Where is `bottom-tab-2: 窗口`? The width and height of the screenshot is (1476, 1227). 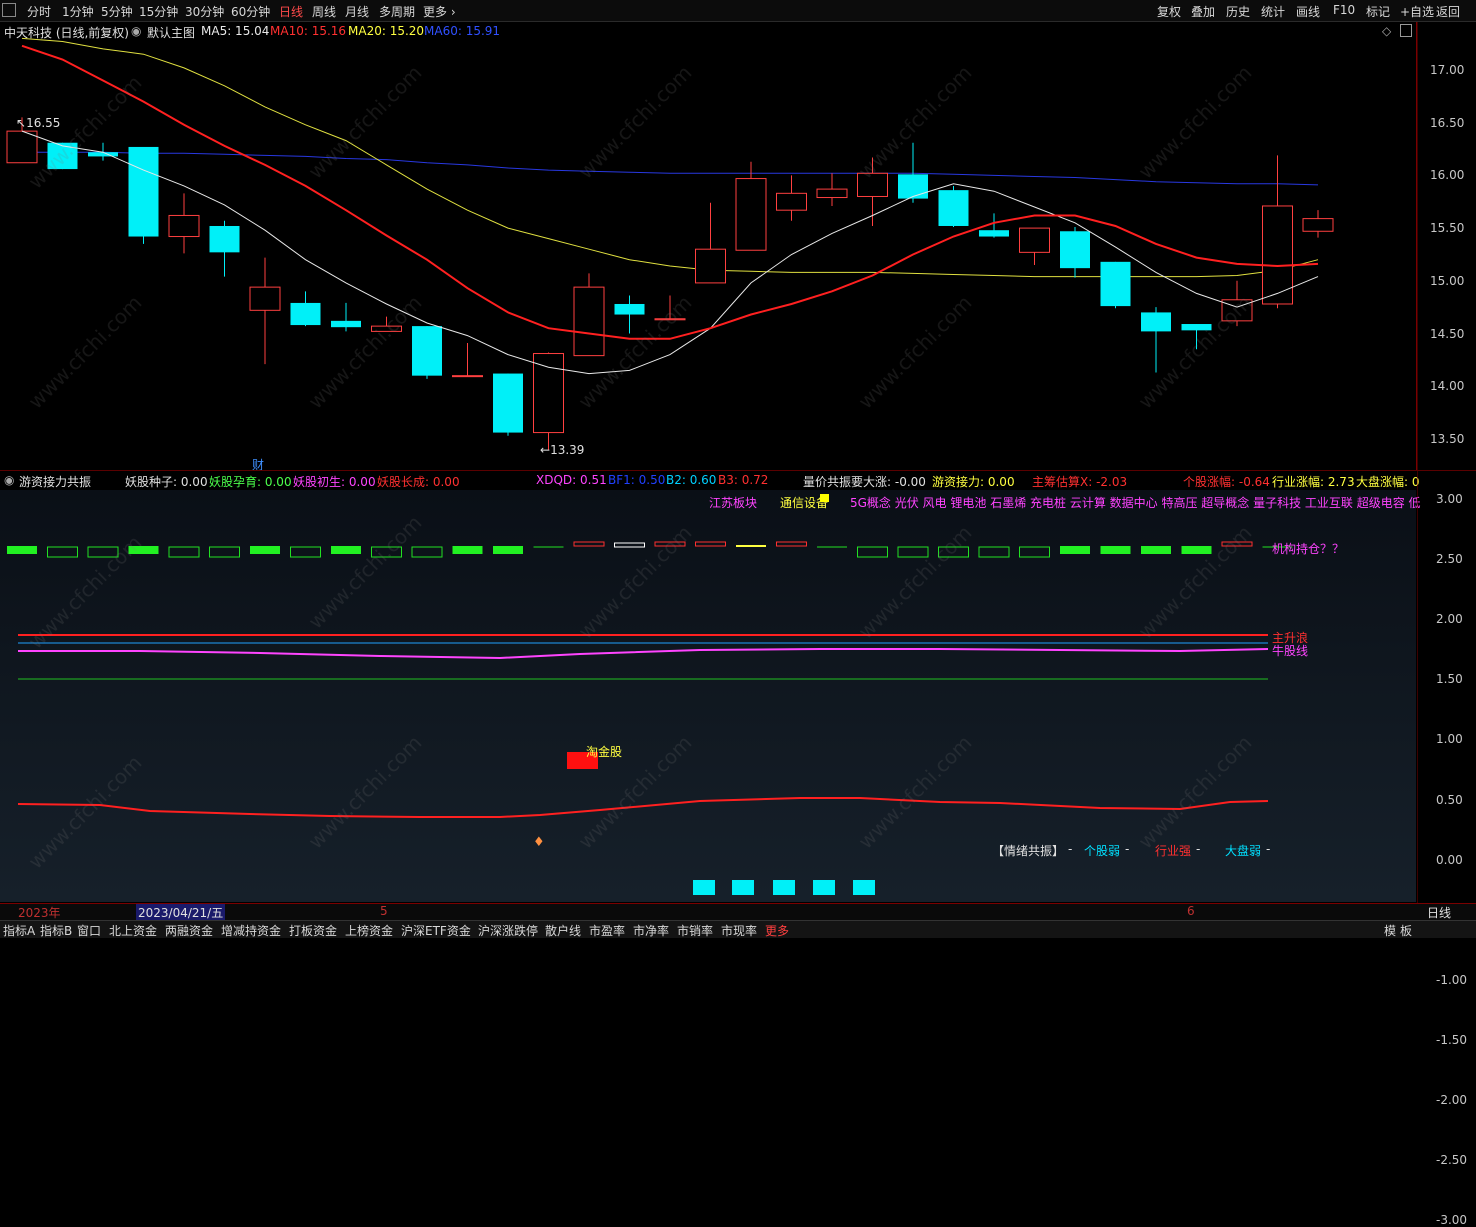
bottom-tab-2: 窗口 is located at coordinates (89, 930).